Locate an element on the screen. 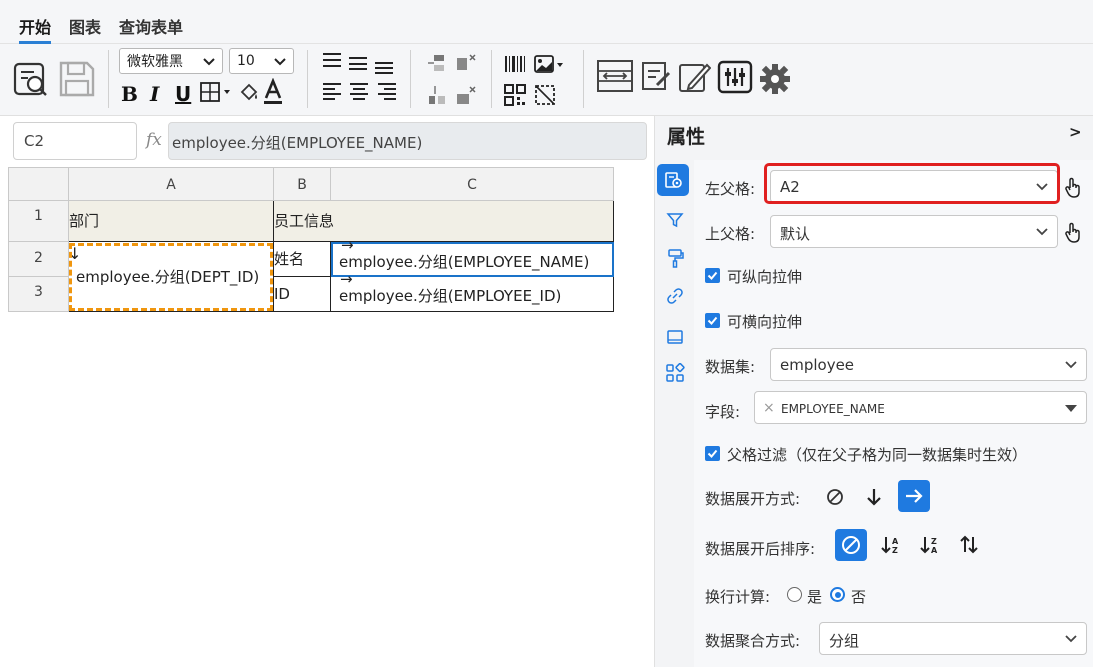 The width and height of the screenshot is (1093, 667). align-bottom-icon is located at coordinates (384, 66).